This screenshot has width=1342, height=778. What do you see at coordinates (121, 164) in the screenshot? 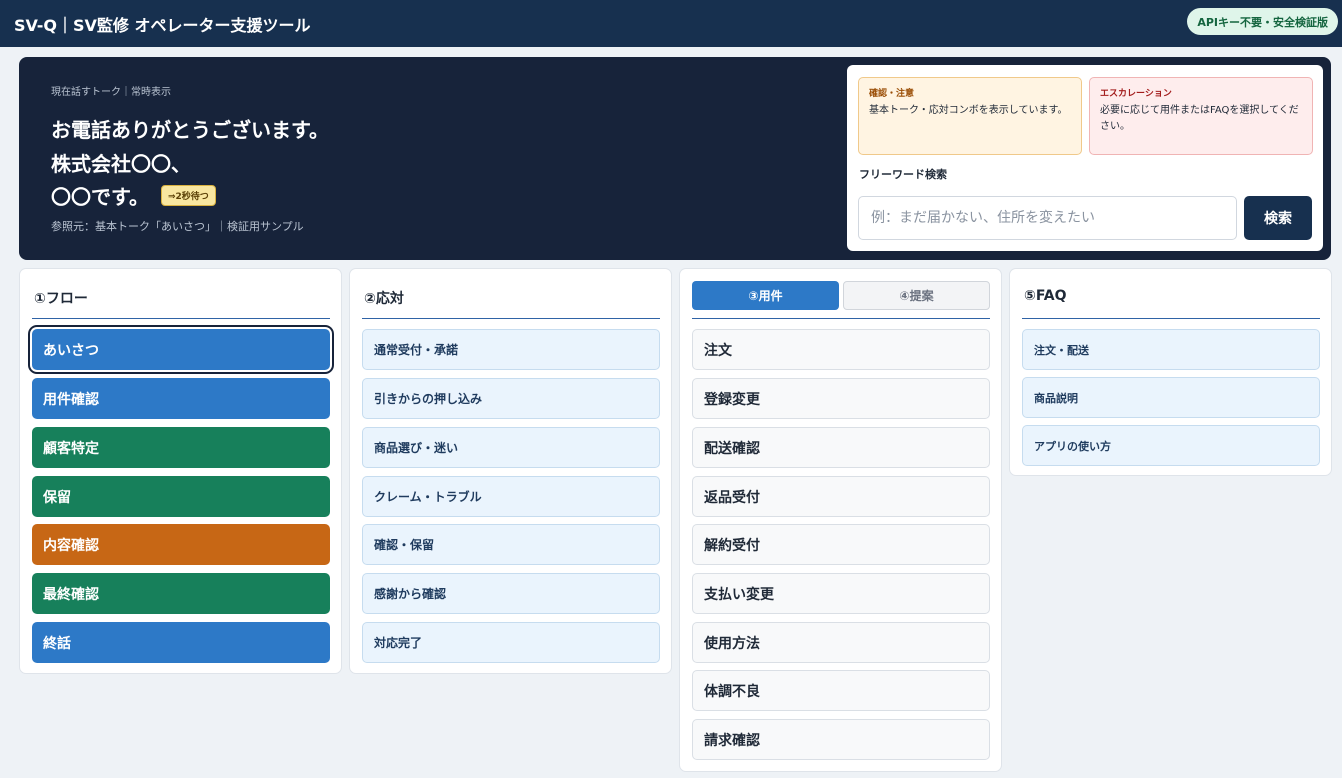
I see `talk-line-2: 株式会社〇〇、` at bounding box center [121, 164].